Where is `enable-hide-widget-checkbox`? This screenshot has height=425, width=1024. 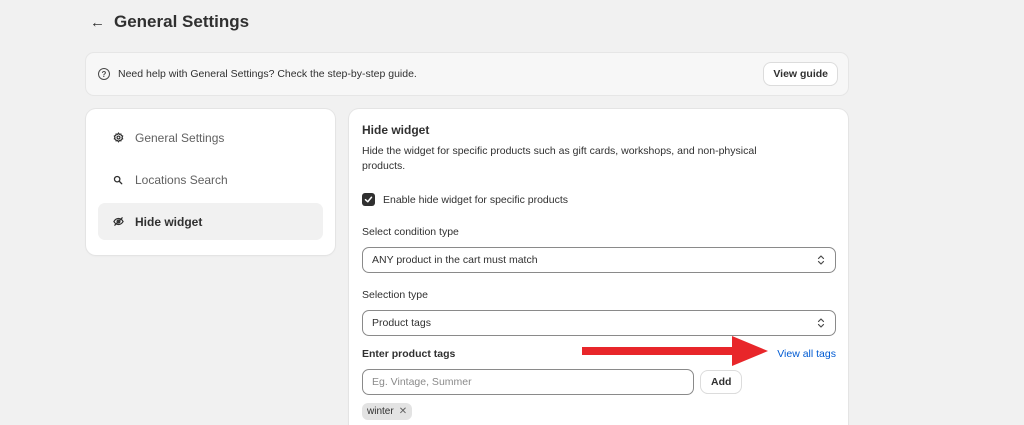
enable-hide-widget-checkbox is located at coordinates (368, 199).